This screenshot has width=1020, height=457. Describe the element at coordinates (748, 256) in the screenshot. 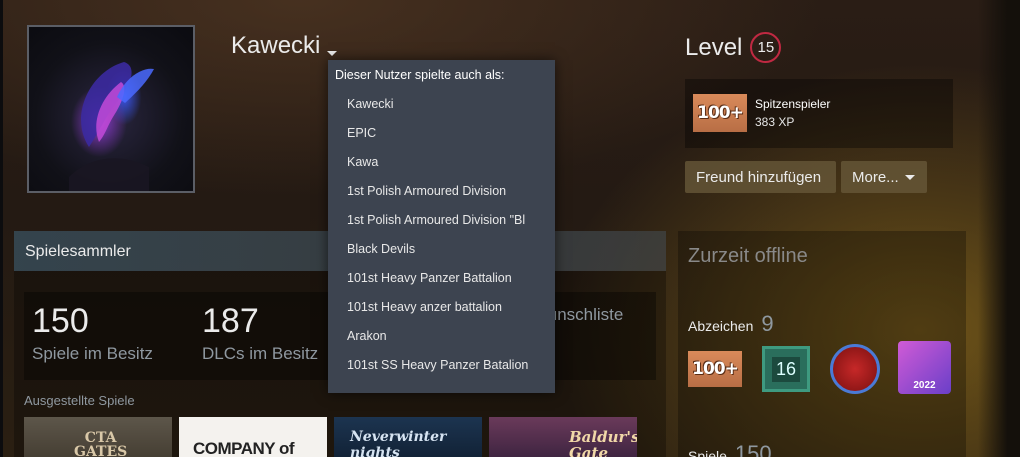

I see `online-status: Zurzeit offline` at that location.